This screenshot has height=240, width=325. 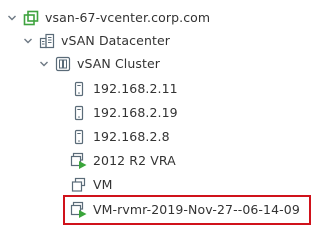 I want to click on tree-node-vcenter: vsan-67-vcenter.corp.com, so click(x=108, y=18).